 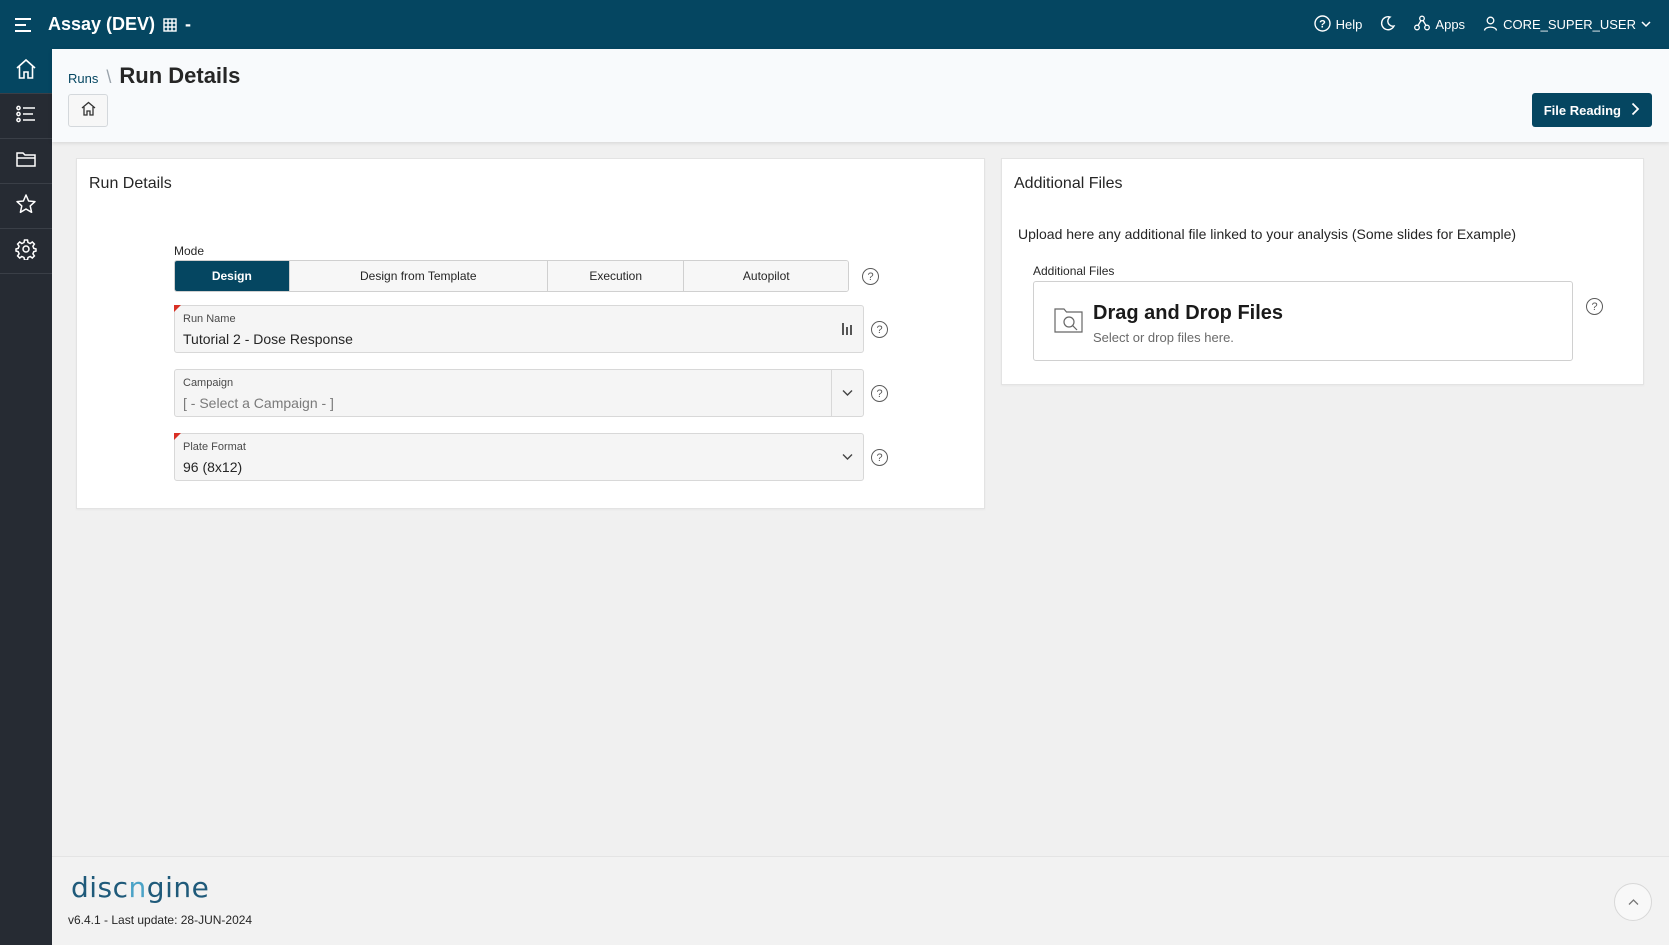 I want to click on folder-search-icon, so click(x=1069, y=322).